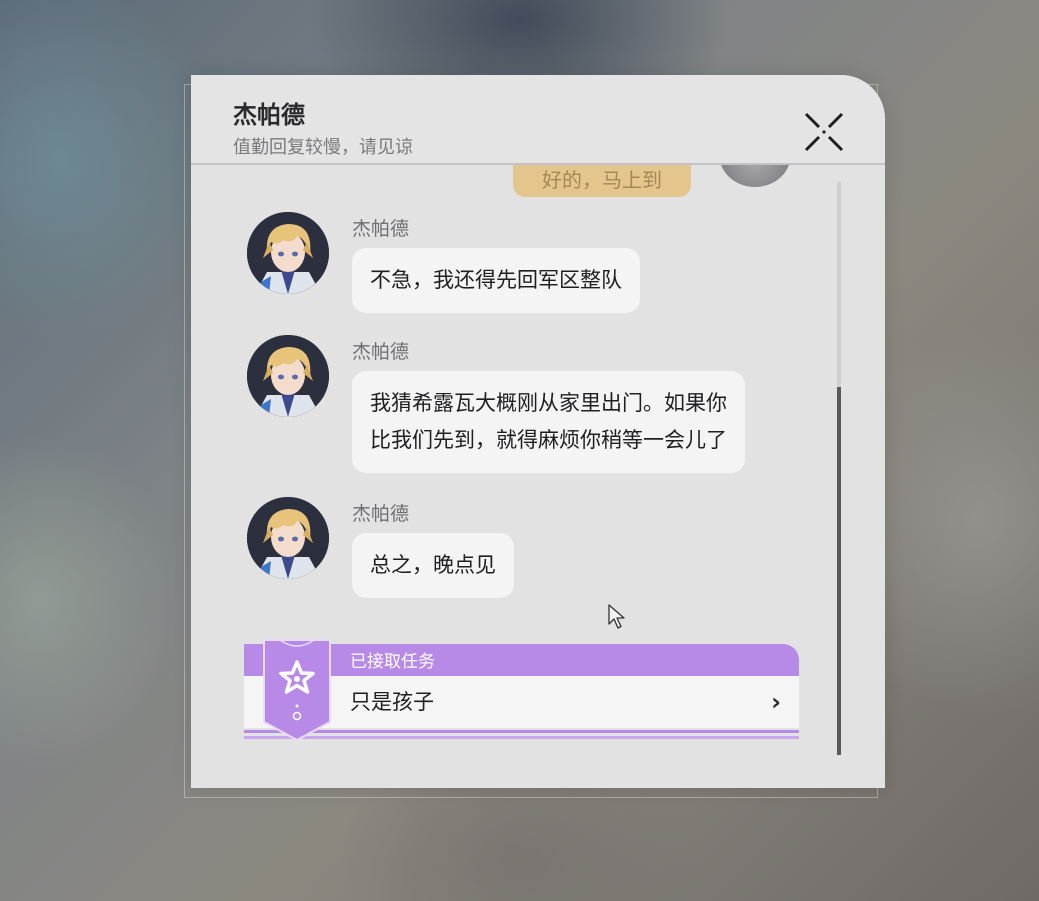 The width and height of the screenshot is (1039, 901). I want to click on contact-status: 值勤回复较慢，请见谅, so click(323, 147).